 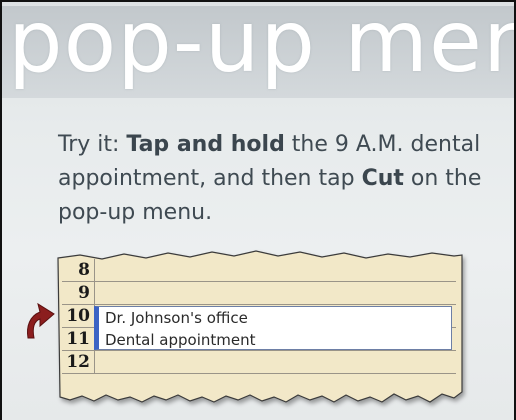 I want to click on hour-row: 8, so click(x=259, y=270).